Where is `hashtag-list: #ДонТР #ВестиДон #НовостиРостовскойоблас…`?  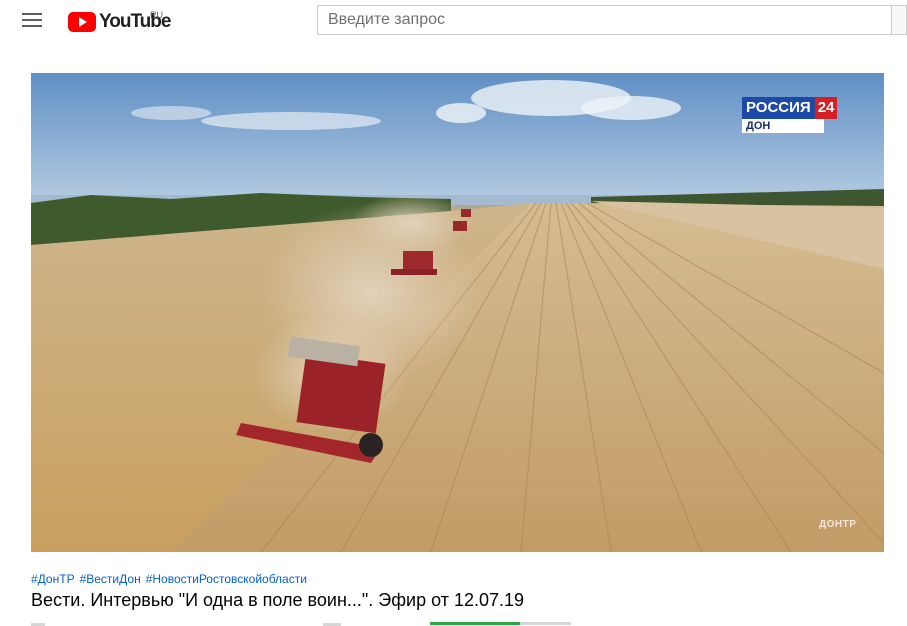 hashtag-list: #ДонТР #ВестиДон #НовостиРостовскойоблас… is located at coordinates (169, 579).